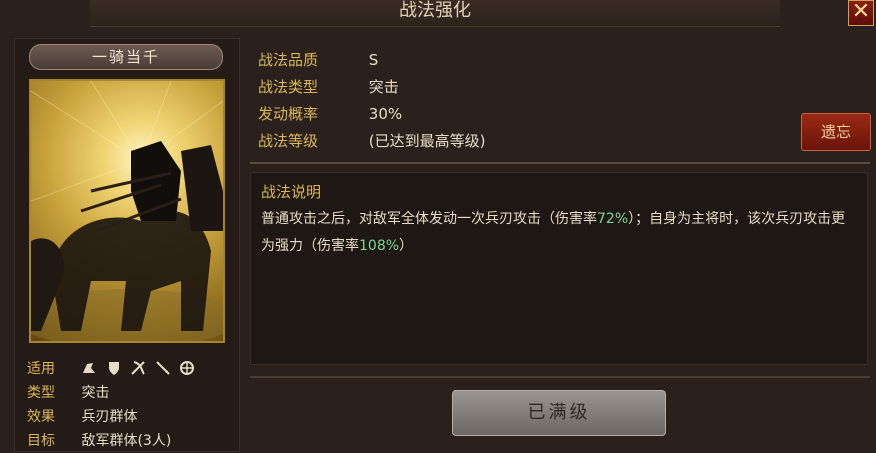 Image resolution: width=876 pixels, height=453 pixels. I want to click on commander-damage-rate-value: 108%, so click(379, 246).